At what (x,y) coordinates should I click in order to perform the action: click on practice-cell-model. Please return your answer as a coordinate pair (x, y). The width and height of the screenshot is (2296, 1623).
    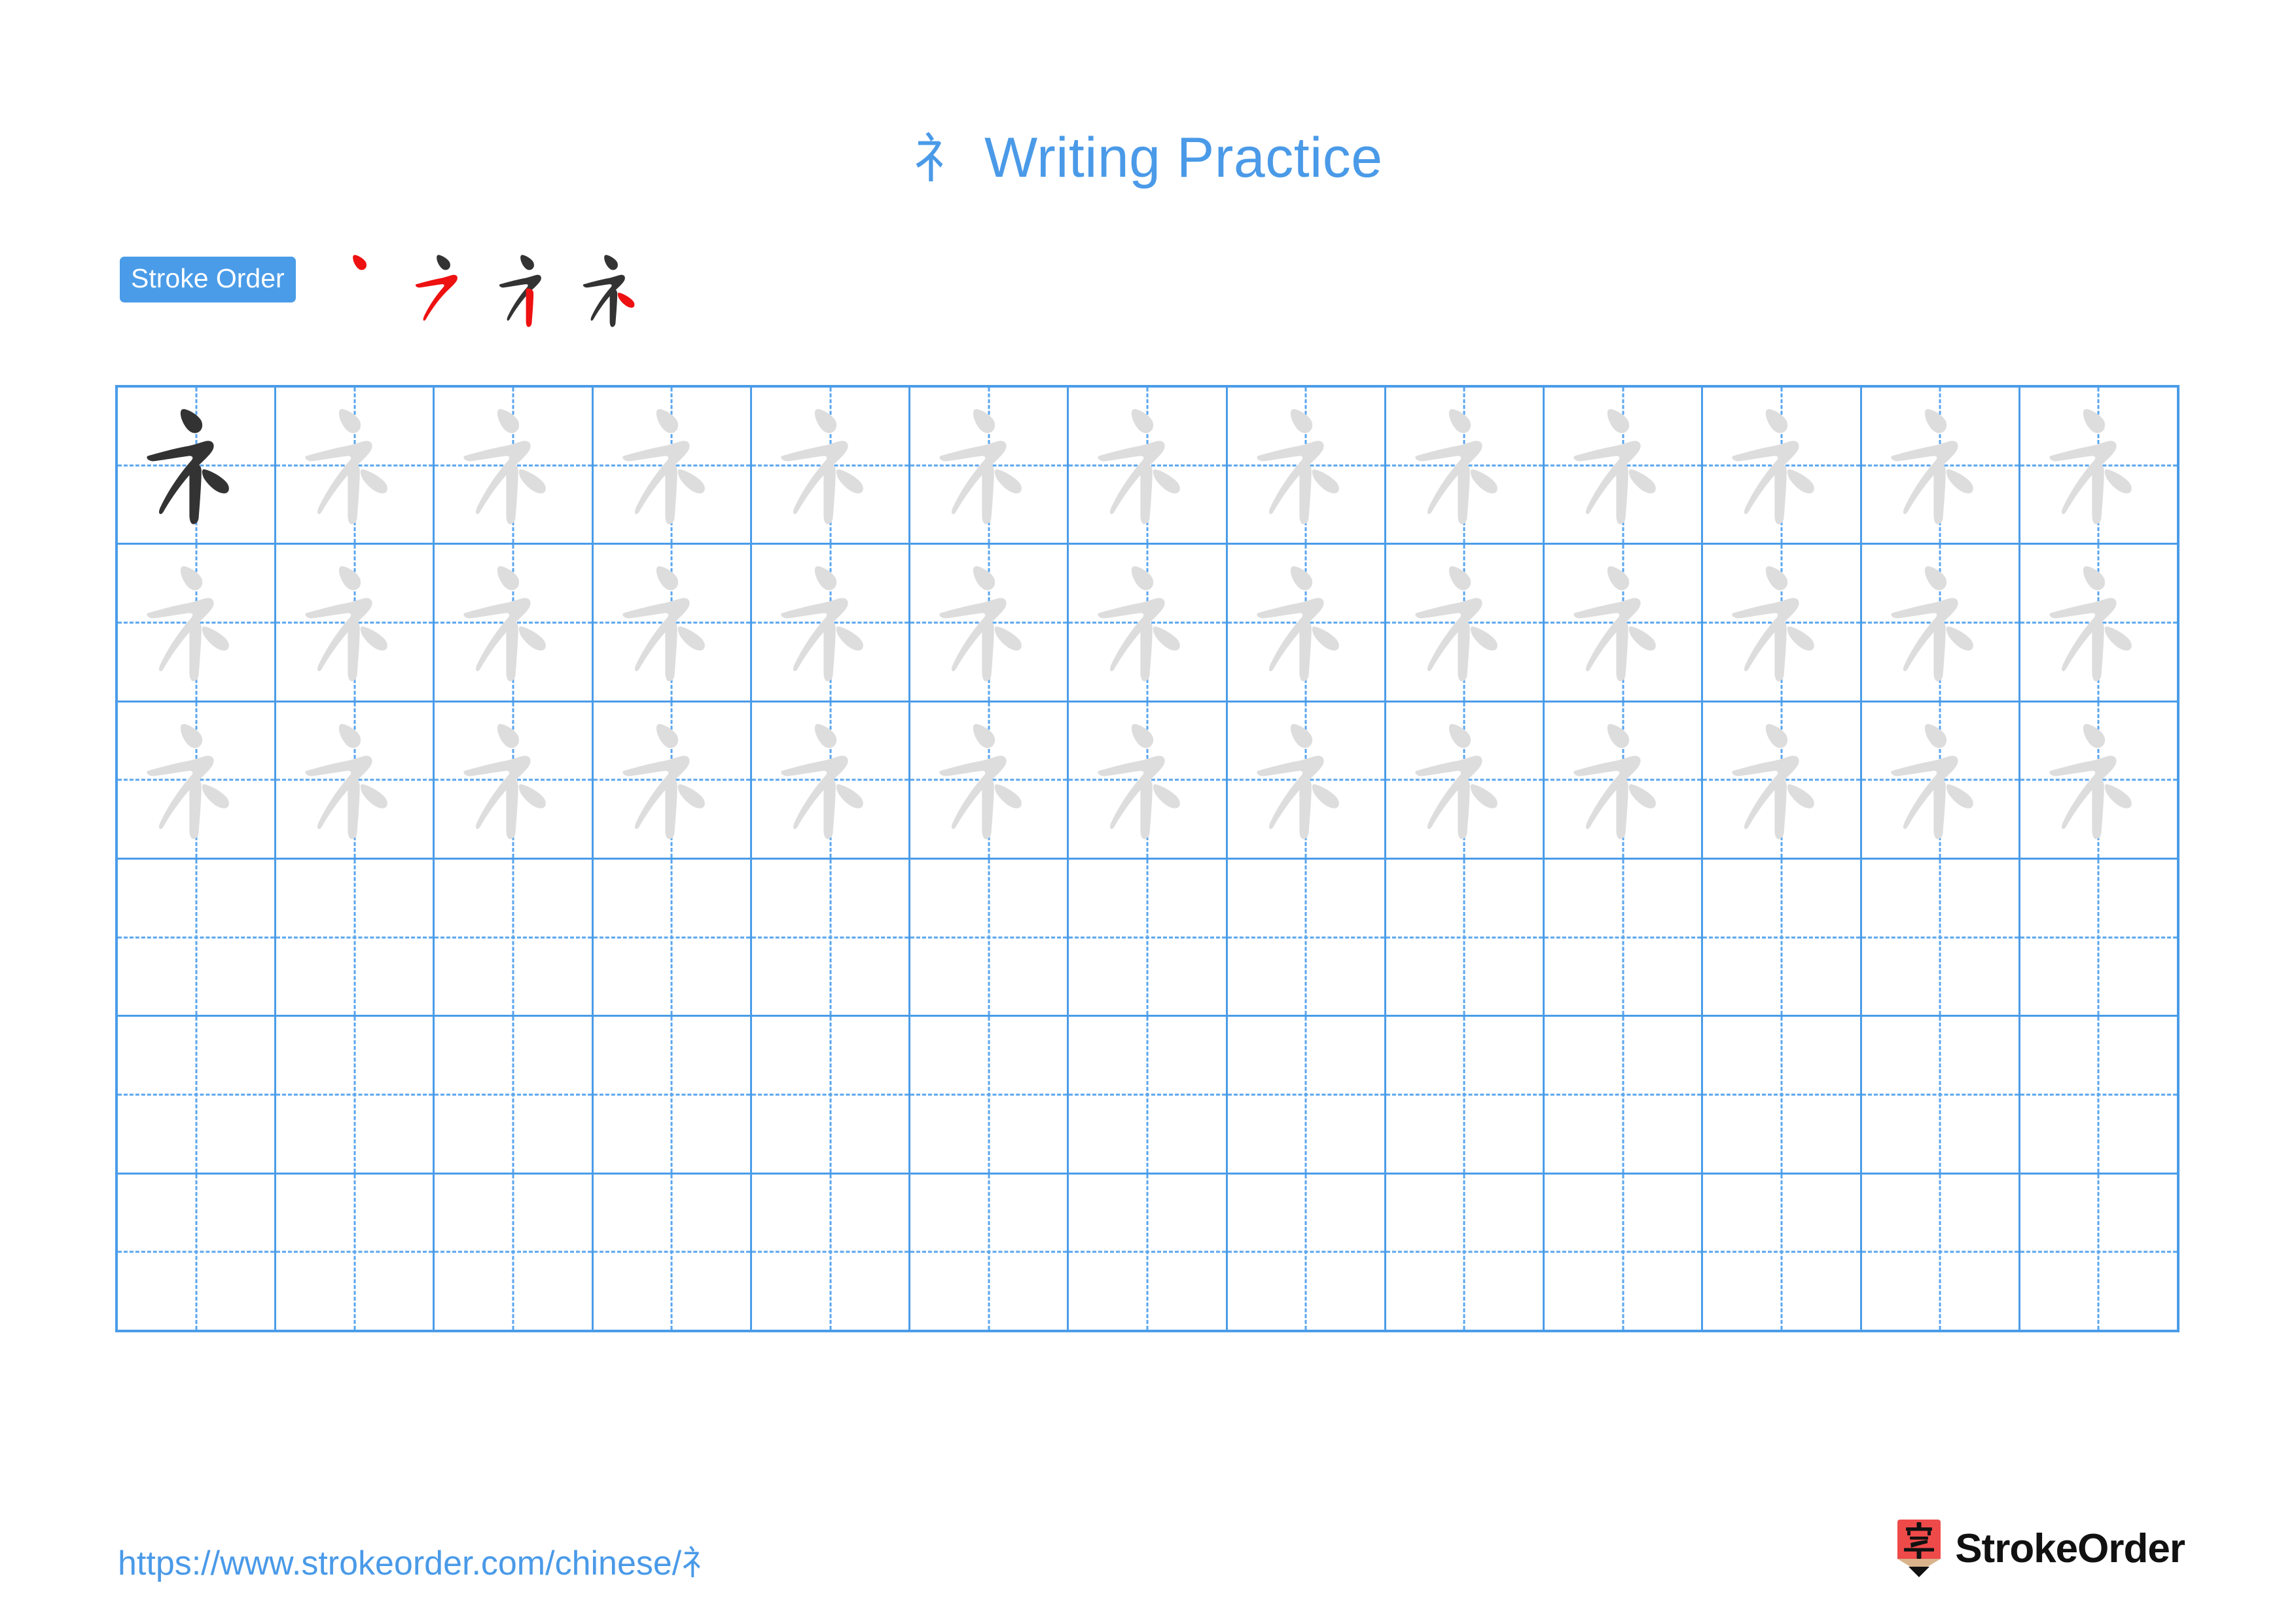
    Looking at the image, I should click on (197, 465).